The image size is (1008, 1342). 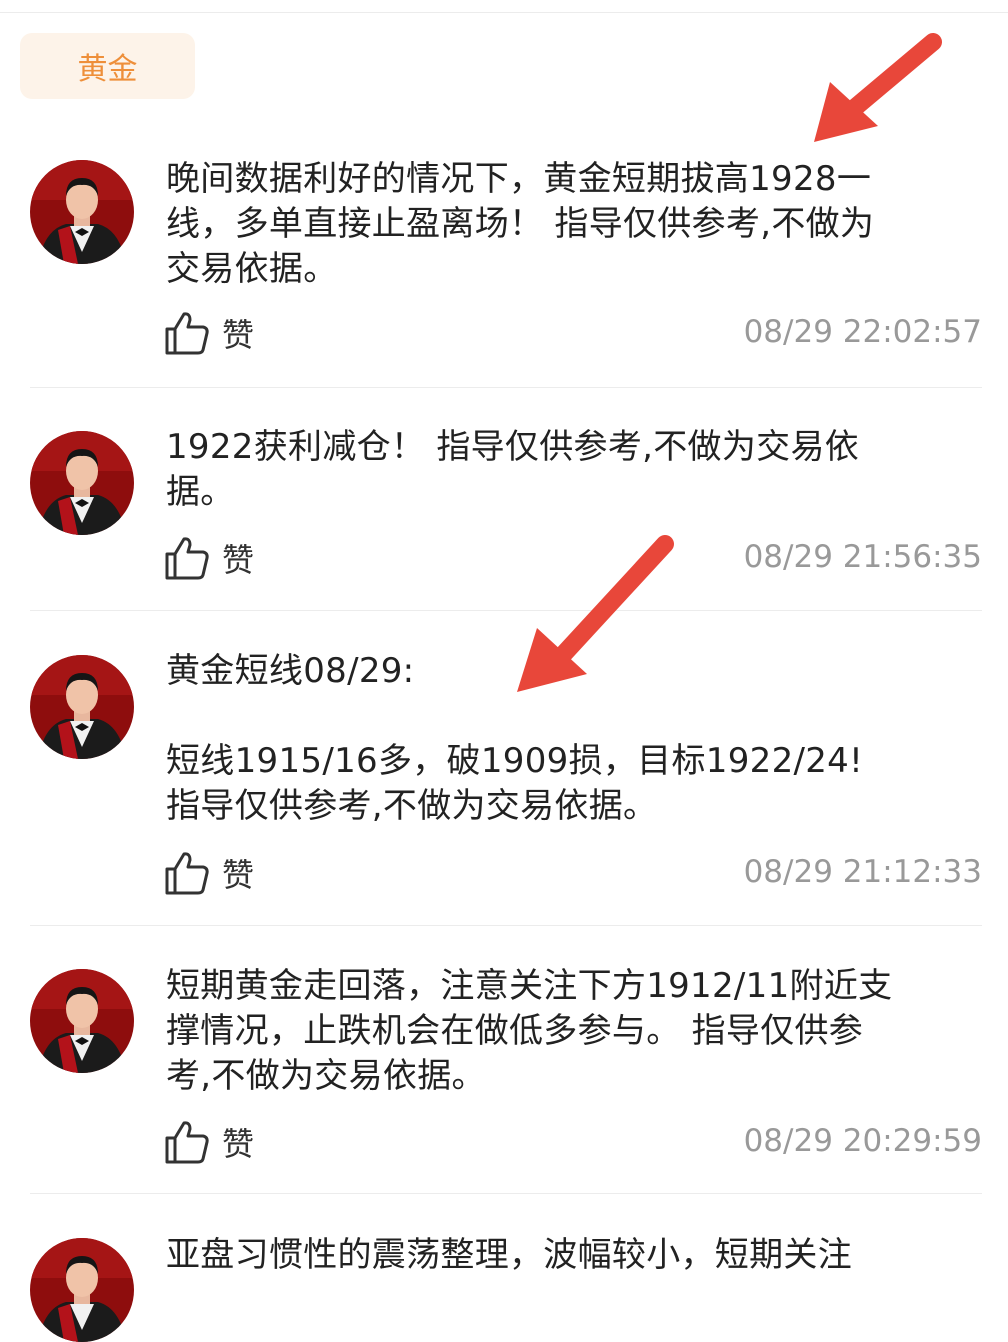 I want to click on post-timestamp: 08/29 22:02:57, so click(x=862, y=332).